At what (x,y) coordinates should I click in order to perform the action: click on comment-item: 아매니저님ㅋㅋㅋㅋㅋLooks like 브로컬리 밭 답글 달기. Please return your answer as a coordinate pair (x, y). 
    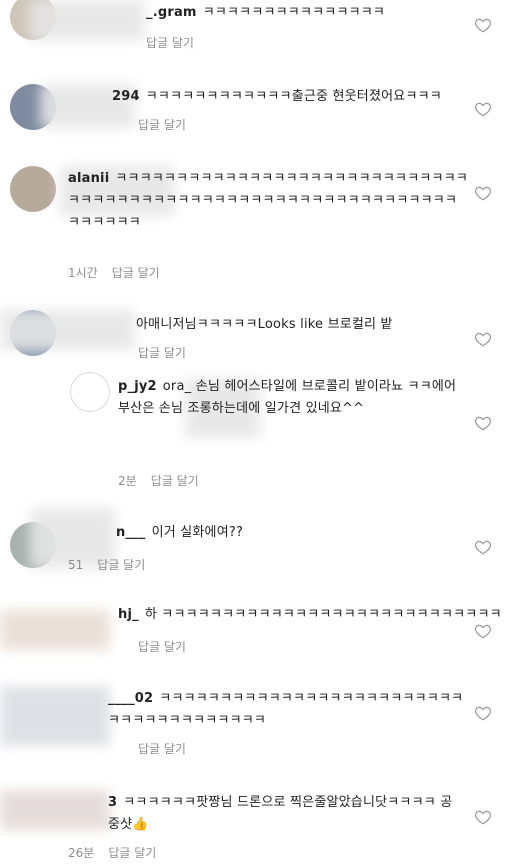
    Looking at the image, I should click on (253, 338).